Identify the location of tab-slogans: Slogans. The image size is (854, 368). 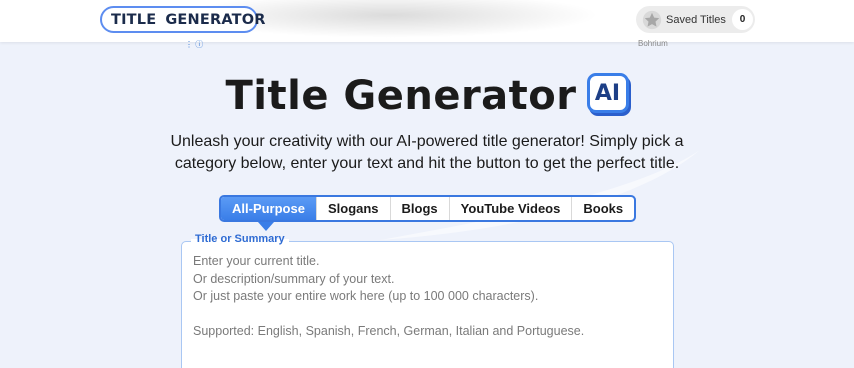
(354, 208).